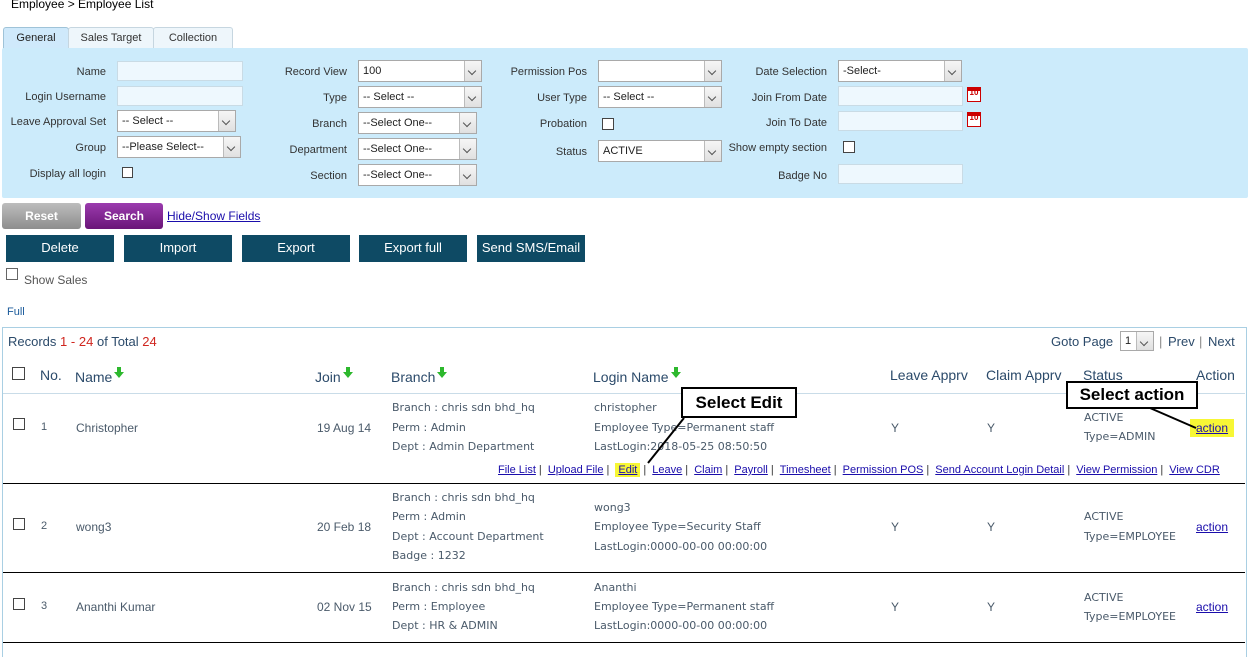 The height and width of the screenshot is (657, 1251). Describe the element at coordinates (100, 376) in the screenshot. I see `column-header-name: Name` at that location.